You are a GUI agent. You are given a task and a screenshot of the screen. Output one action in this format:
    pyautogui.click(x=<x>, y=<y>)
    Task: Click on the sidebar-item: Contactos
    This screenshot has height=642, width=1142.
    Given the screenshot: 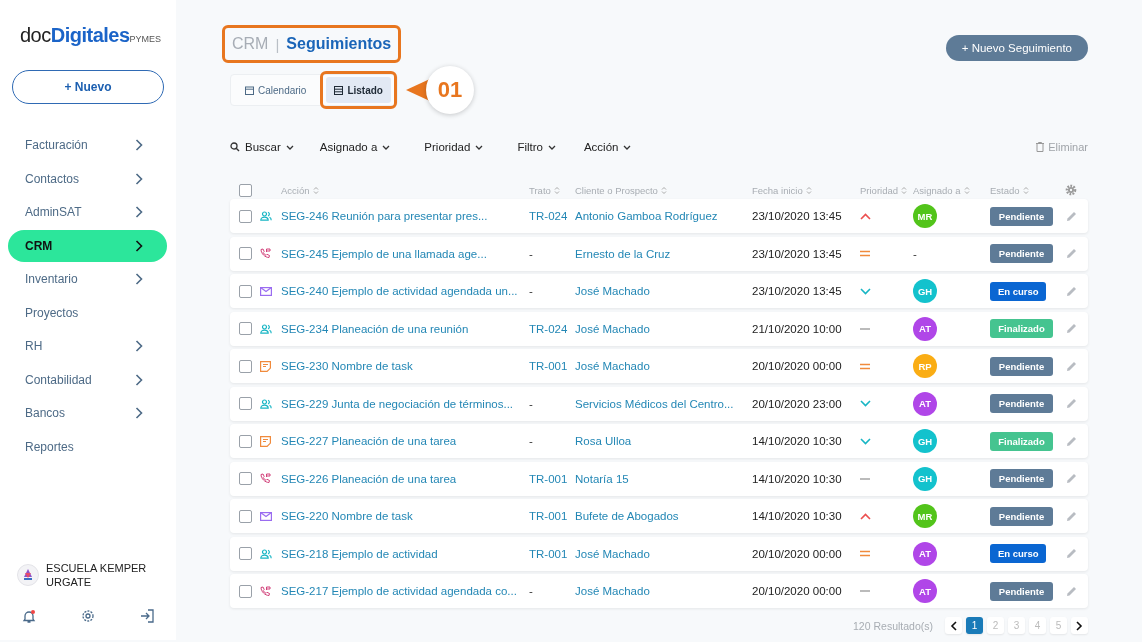 What is the action you would take?
    pyautogui.click(x=83, y=178)
    